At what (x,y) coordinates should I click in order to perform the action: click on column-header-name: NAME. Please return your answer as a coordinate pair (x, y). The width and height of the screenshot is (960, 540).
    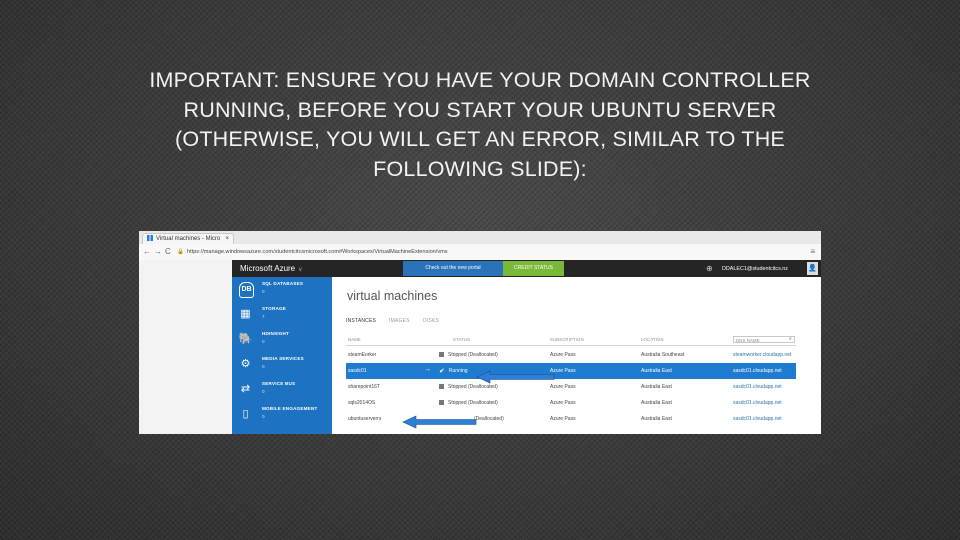
    Looking at the image, I should click on (354, 339).